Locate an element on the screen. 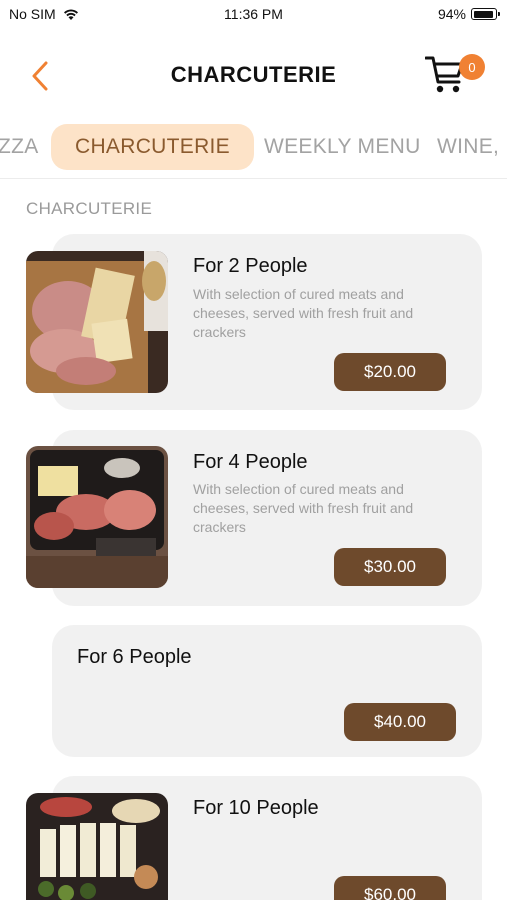  status-time: 11:36 PM is located at coordinates (253, 14).